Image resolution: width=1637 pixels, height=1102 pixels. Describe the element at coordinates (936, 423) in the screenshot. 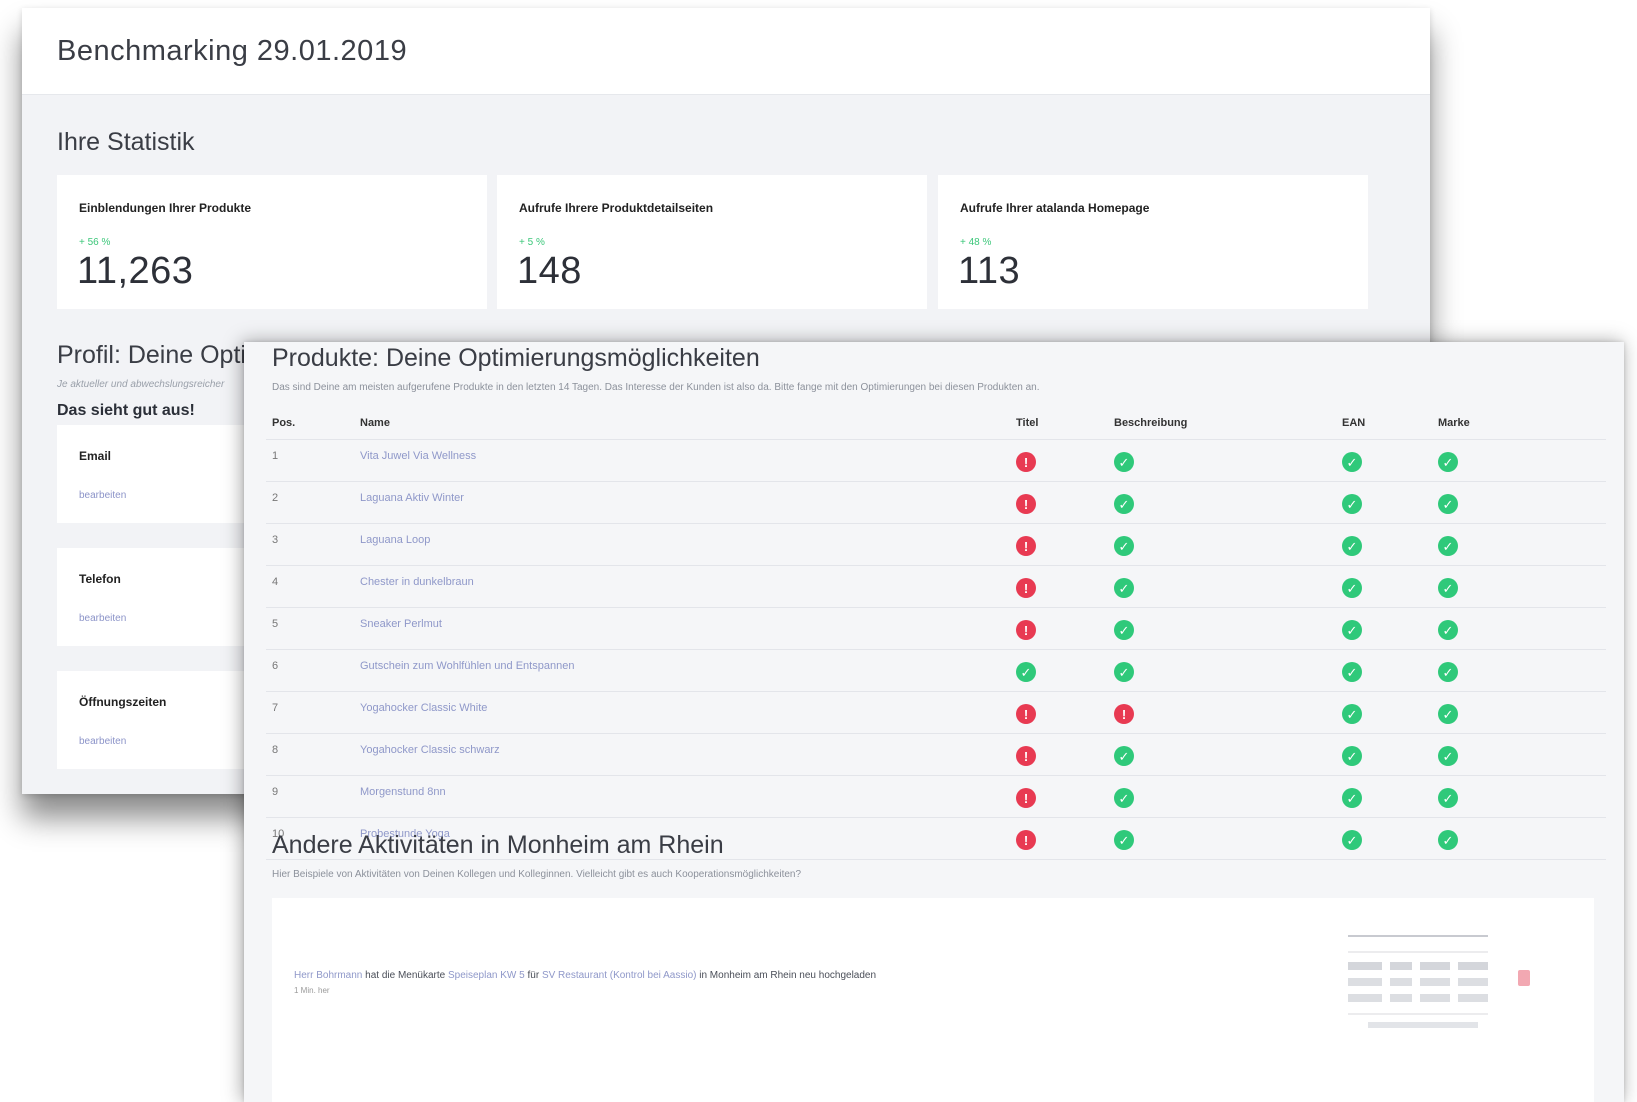

I see `table-header: Pos. Name Titel Beschreibung EAN Marke` at that location.